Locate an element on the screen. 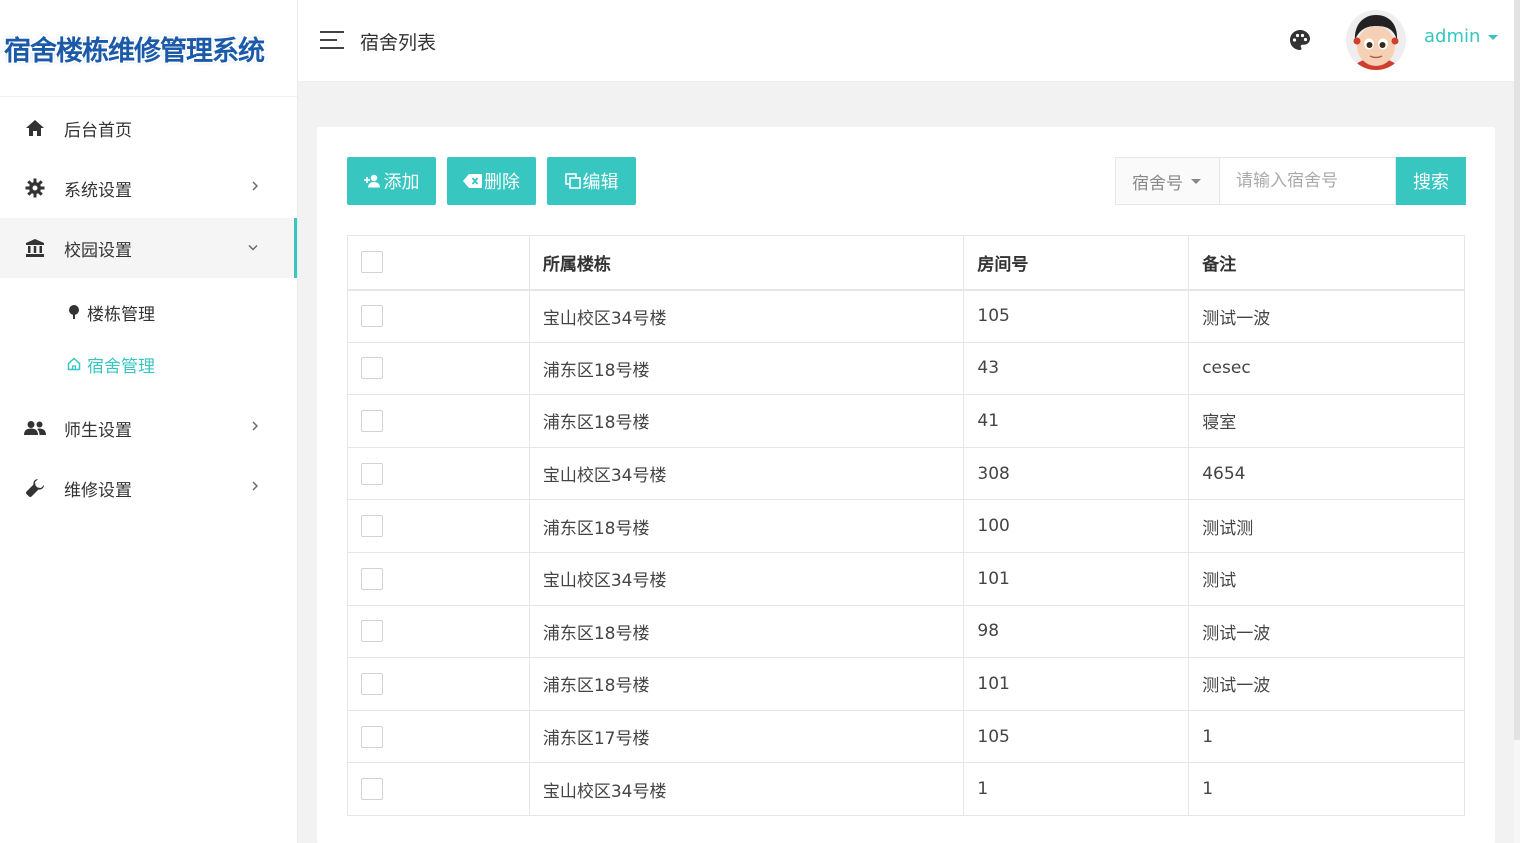 Image resolution: width=1520 pixels, height=843 pixels. remark-cell: 测试 is located at coordinates (1326, 578).